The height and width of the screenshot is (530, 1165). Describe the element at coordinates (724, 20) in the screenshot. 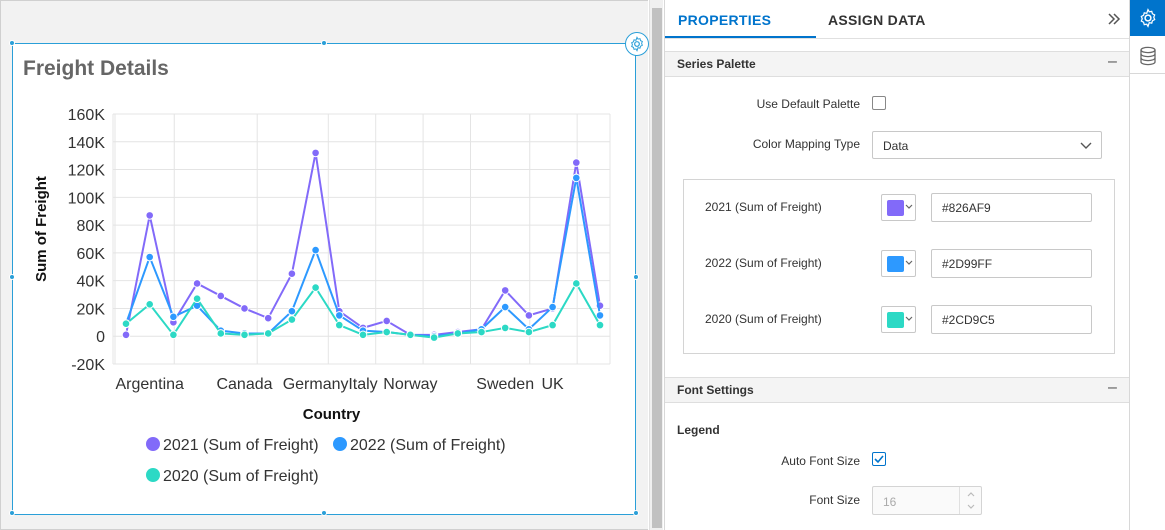

I see `tab-properties: PROPERTIES` at that location.